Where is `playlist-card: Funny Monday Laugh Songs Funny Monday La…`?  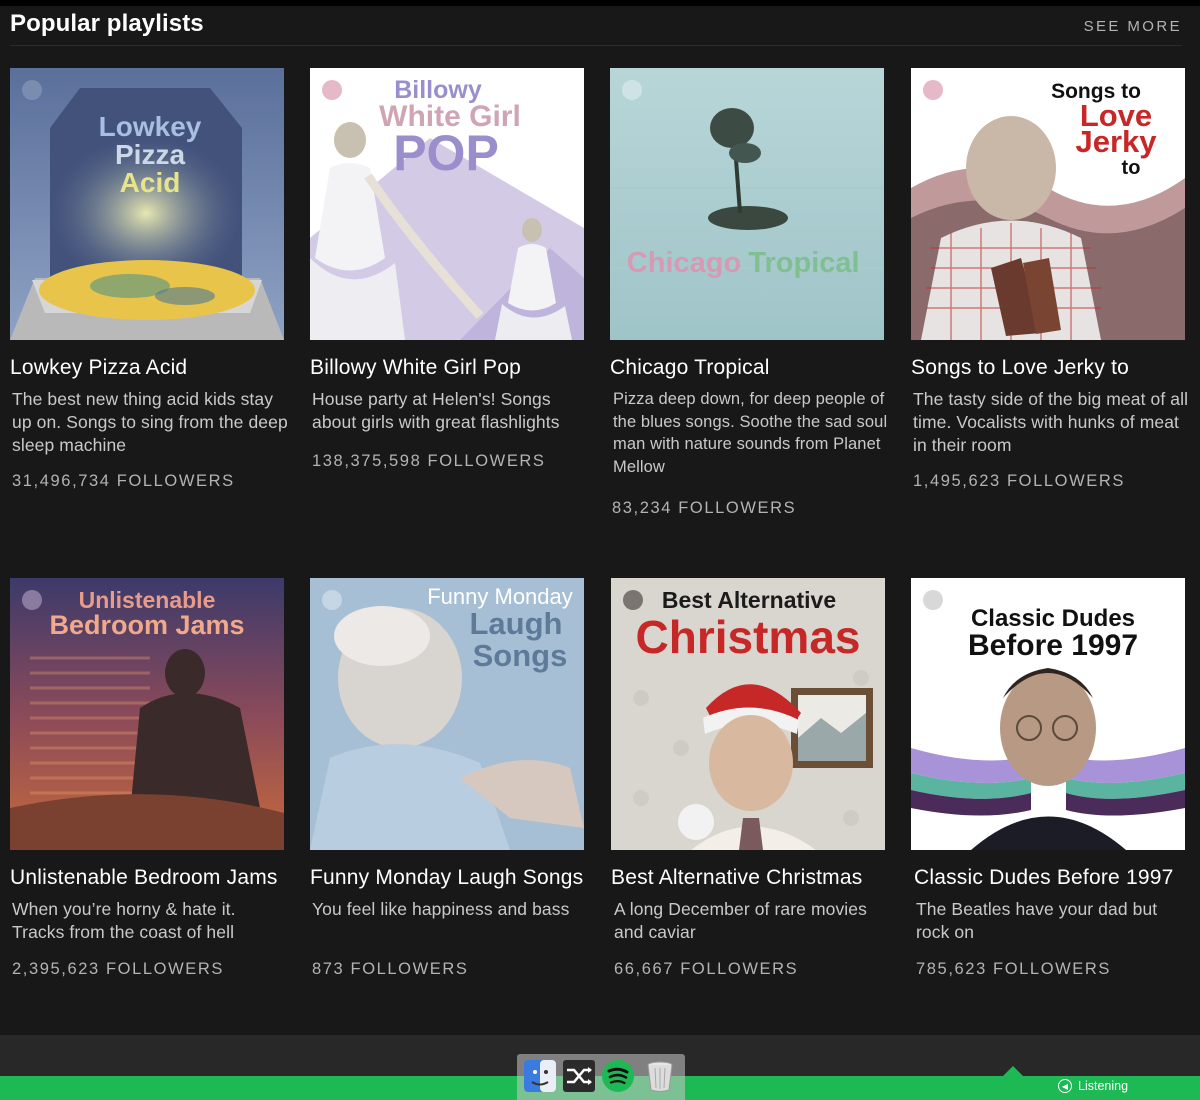
playlist-card: Funny Monday Laugh Songs Funny Monday La… is located at coordinates (448, 778).